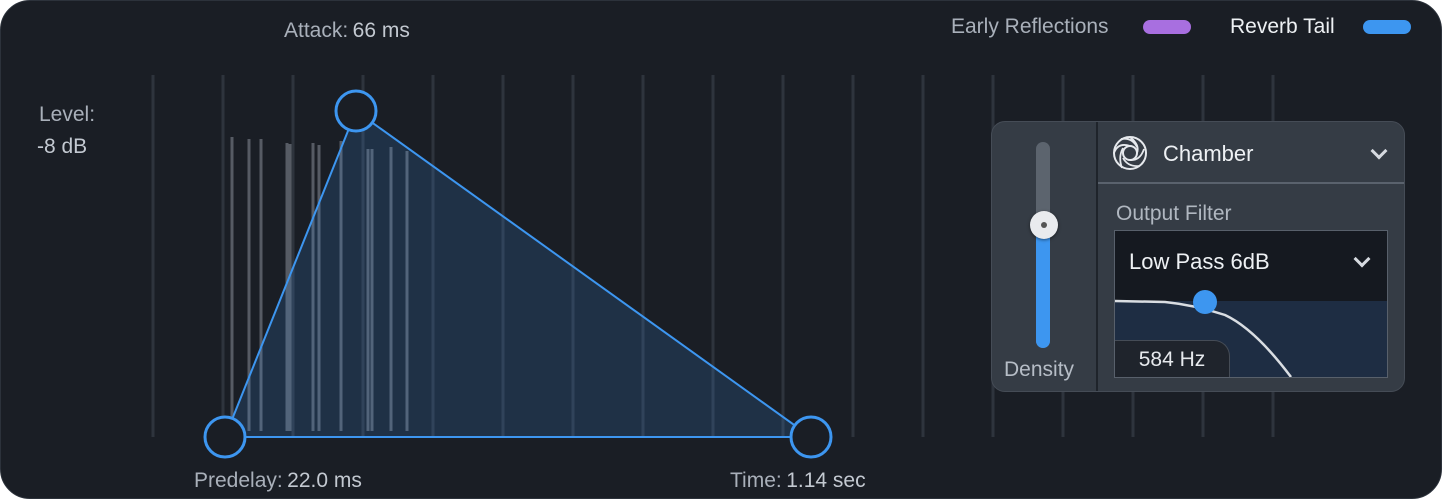 The height and width of the screenshot is (499, 1442). I want to click on predelay-readout: Predelay: 22.0 ms, so click(278, 481).